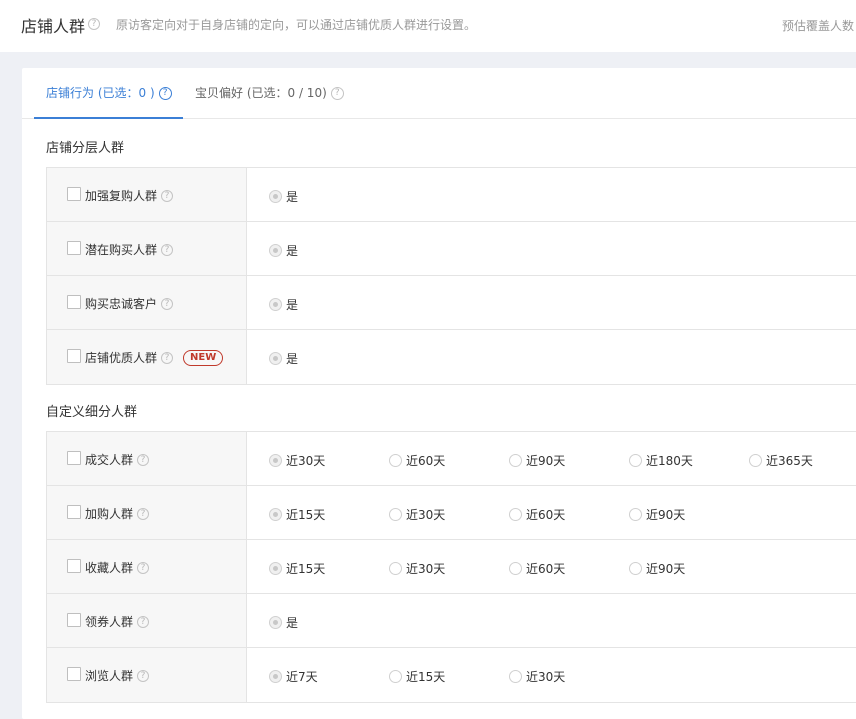 This screenshot has width=856, height=719. I want to click on table-row: 加购人群? 近15天 近30天 近60天 近90天, so click(451, 513).